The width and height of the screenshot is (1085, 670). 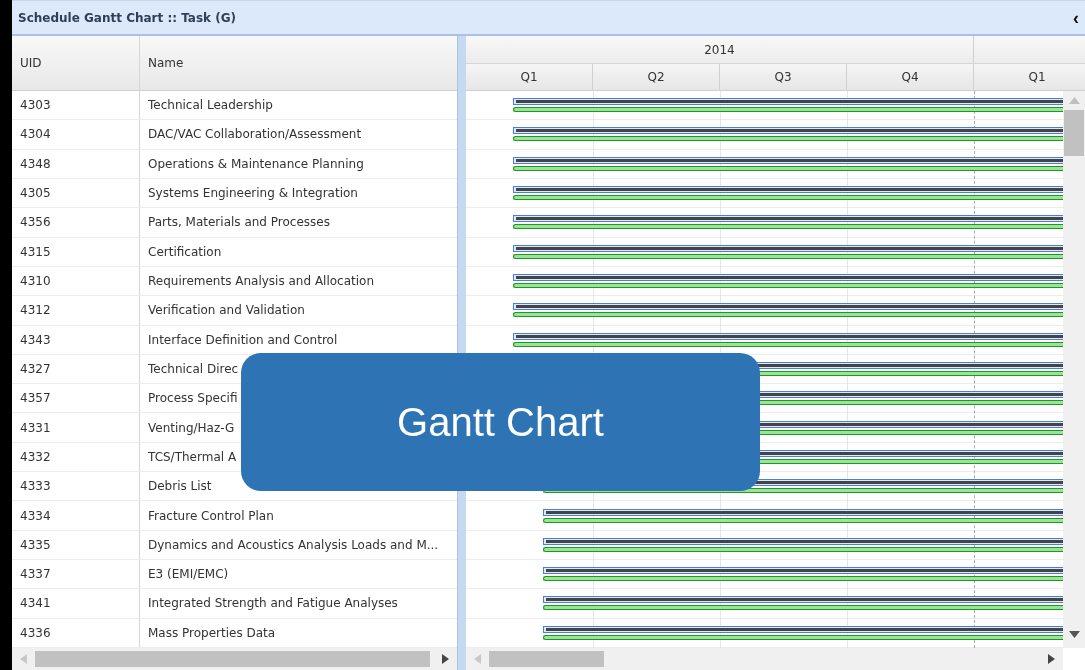 I want to click on table-cell: 4331, so click(x=76, y=427).